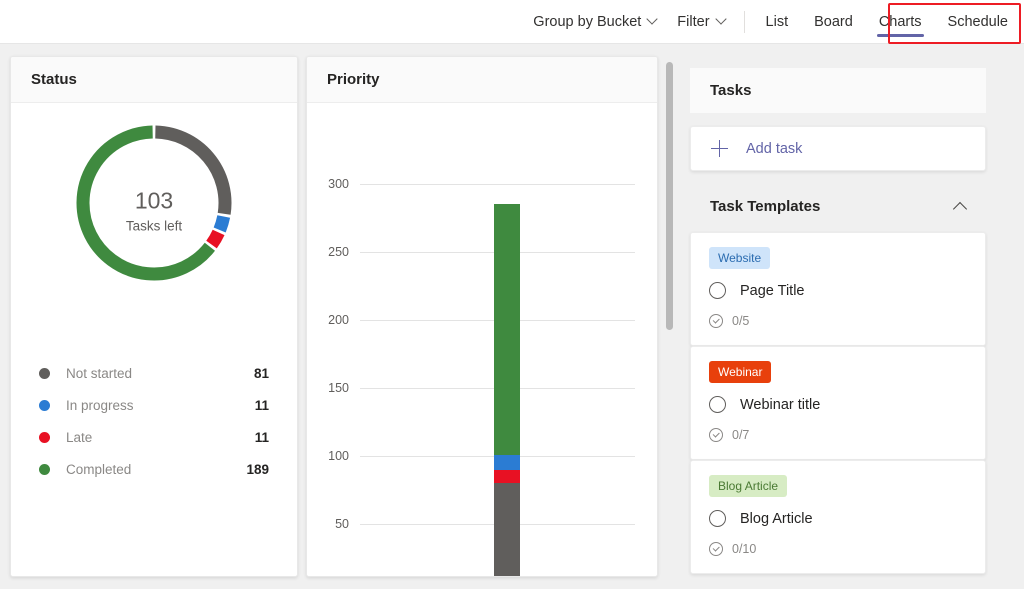 The width and height of the screenshot is (1024, 589). What do you see at coordinates (154, 437) in the screenshot?
I see `legend-row: Late 11` at bounding box center [154, 437].